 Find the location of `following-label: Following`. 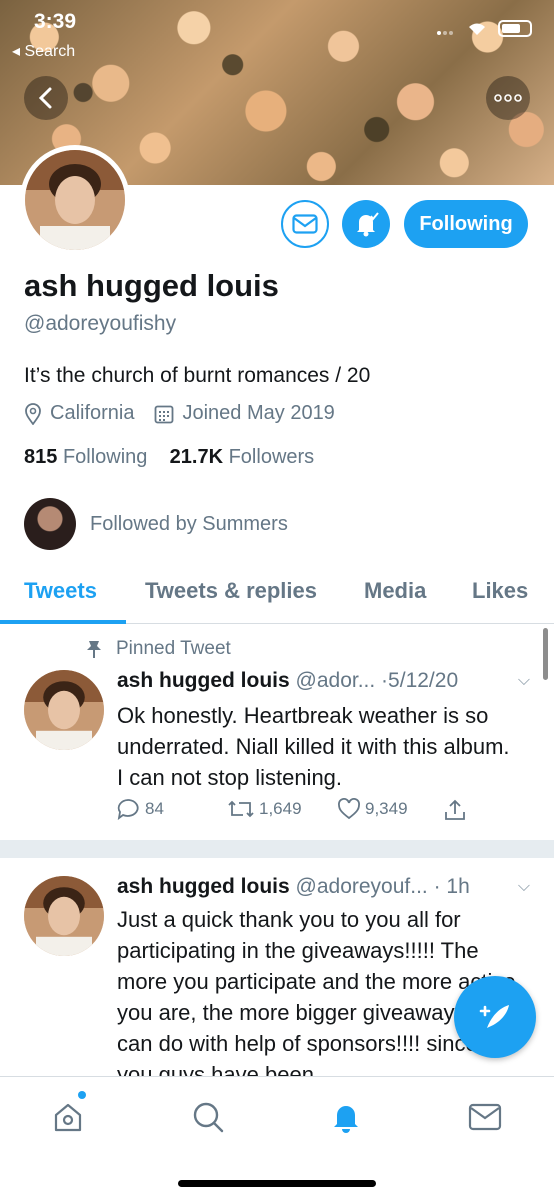

following-label: Following is located at coordinates (105, 457).